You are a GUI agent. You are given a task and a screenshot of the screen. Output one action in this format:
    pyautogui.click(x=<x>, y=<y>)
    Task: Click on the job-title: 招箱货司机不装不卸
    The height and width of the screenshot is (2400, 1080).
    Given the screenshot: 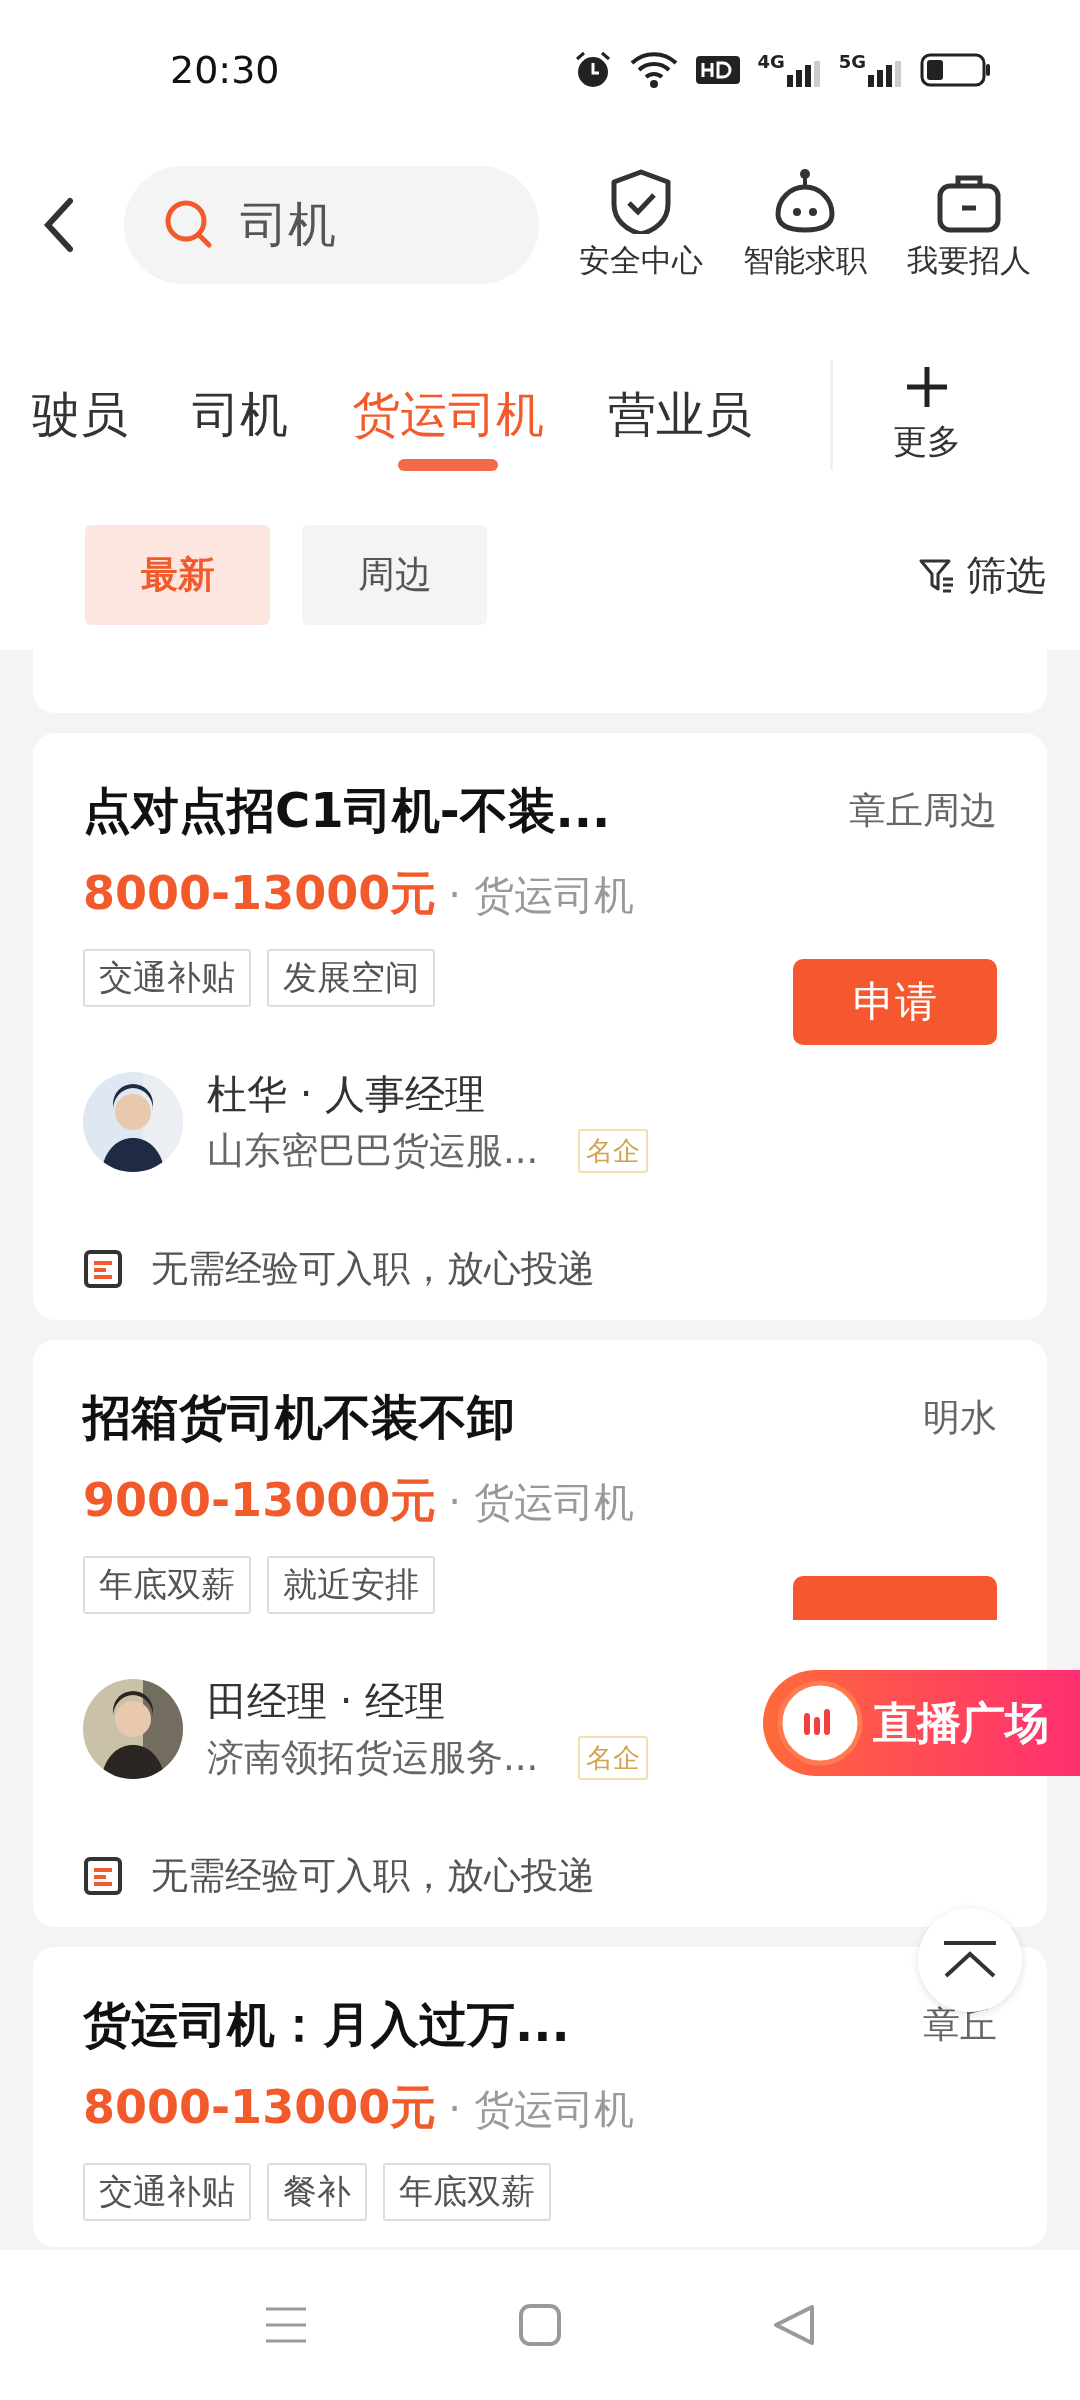 What is the action you would take?
    pyautogui.click(x=299, y=1417)
    